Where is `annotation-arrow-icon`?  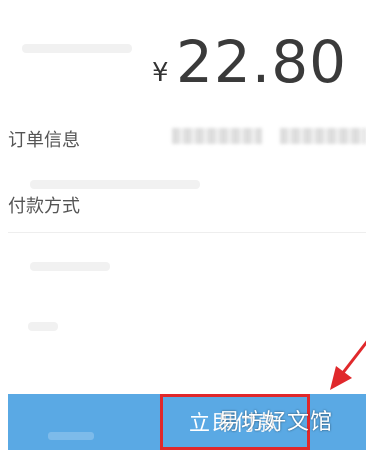 annotation-arrow-icon is located at coordinates (348, 365).